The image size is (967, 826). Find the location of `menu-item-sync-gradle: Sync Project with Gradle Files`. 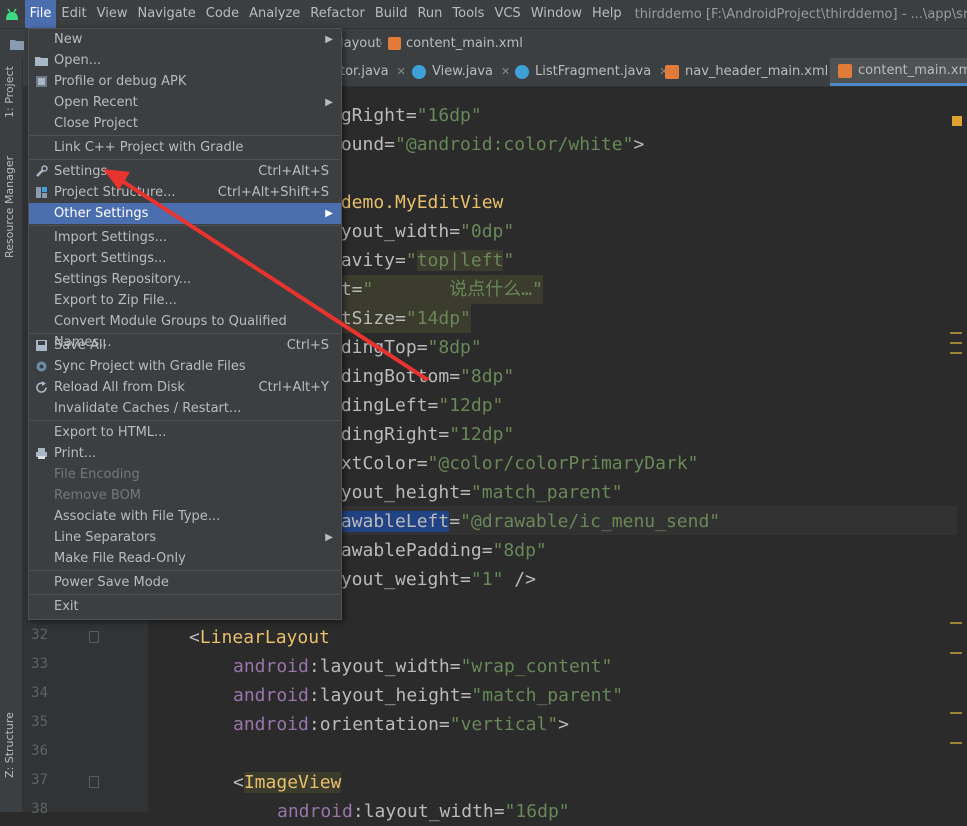

menu-item-sync-gradle: Sync Project with Gradle Files is located at coordinates (185, 366).